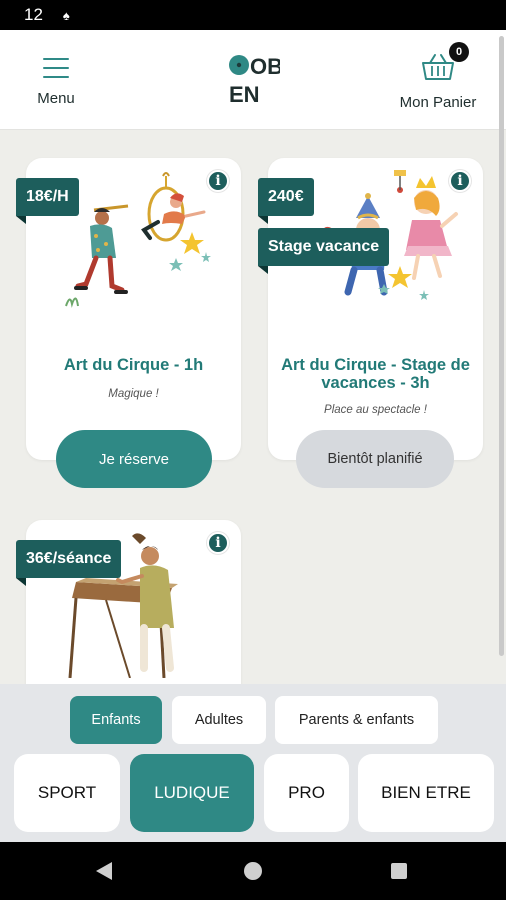 This screenshot has width=506, height=900. What do you see at coordinates (253, 15) in the screenshot?
I see `status-bar: 12 ♠` at bounding box center [253, 15].